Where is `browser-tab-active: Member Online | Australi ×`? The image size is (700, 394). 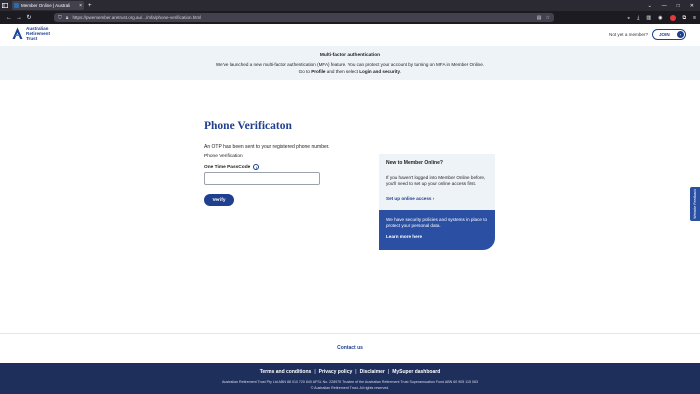 browser-tab-active: Member Online | Australi × is located at coordinates (48, 5).